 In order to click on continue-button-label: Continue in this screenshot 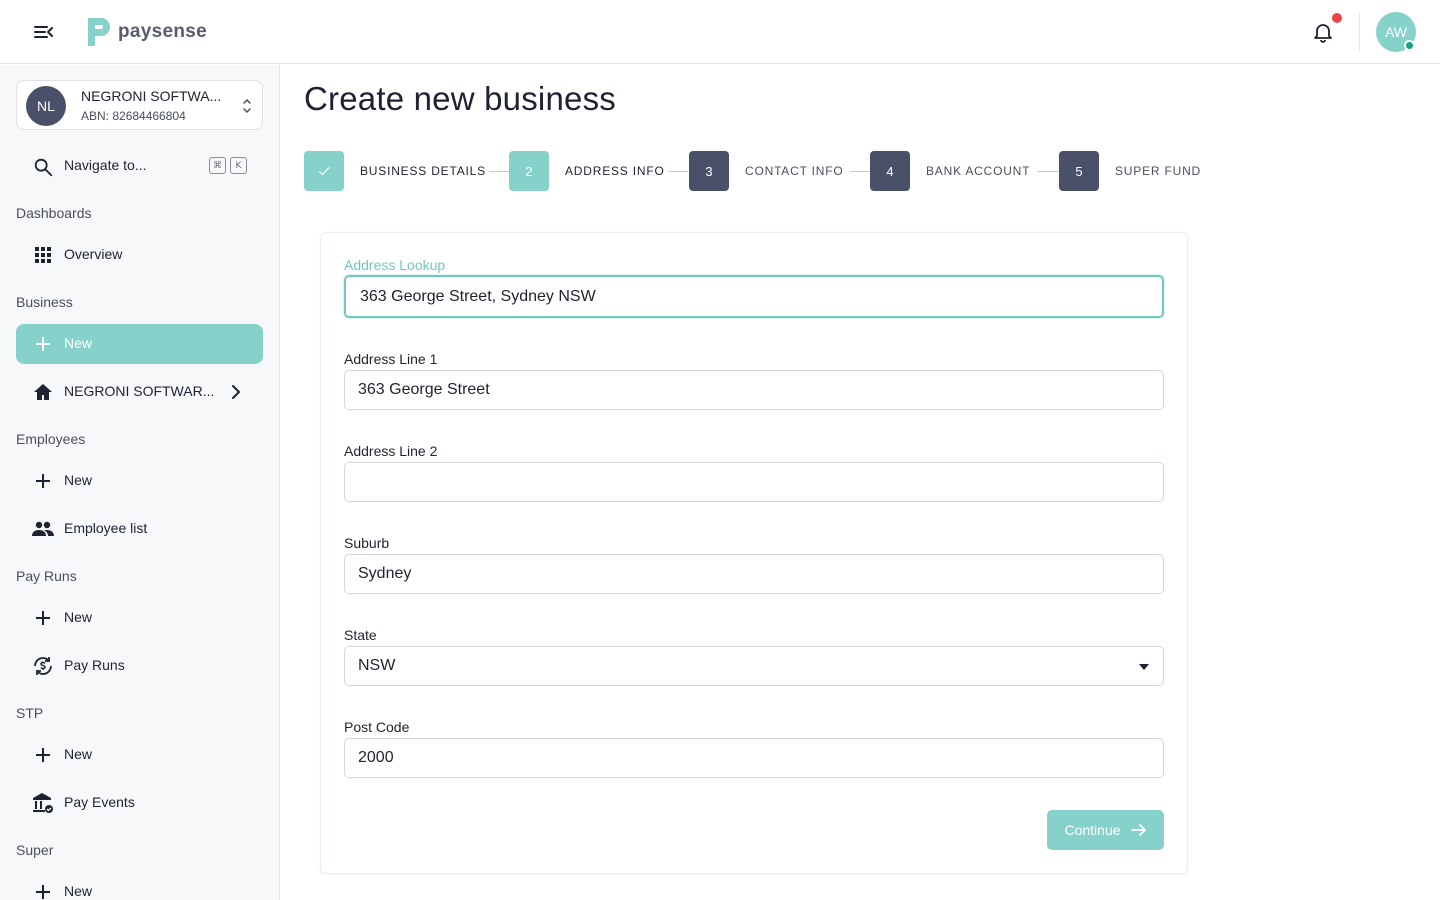, I will do `click(1092, 830)`.